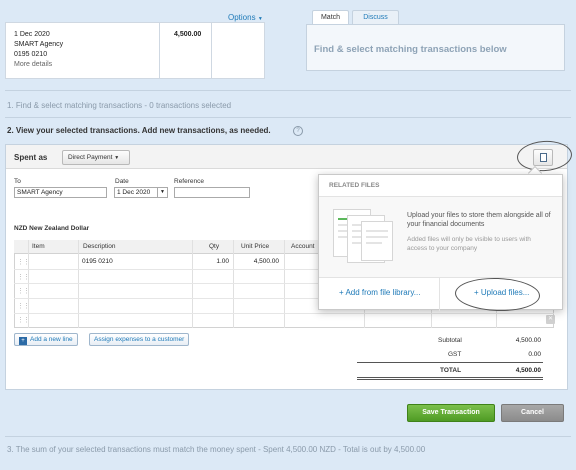  Describe the element at coordinates (450, 340) in the screenshot. I see `subtotal-label: Subtotal` at that location.